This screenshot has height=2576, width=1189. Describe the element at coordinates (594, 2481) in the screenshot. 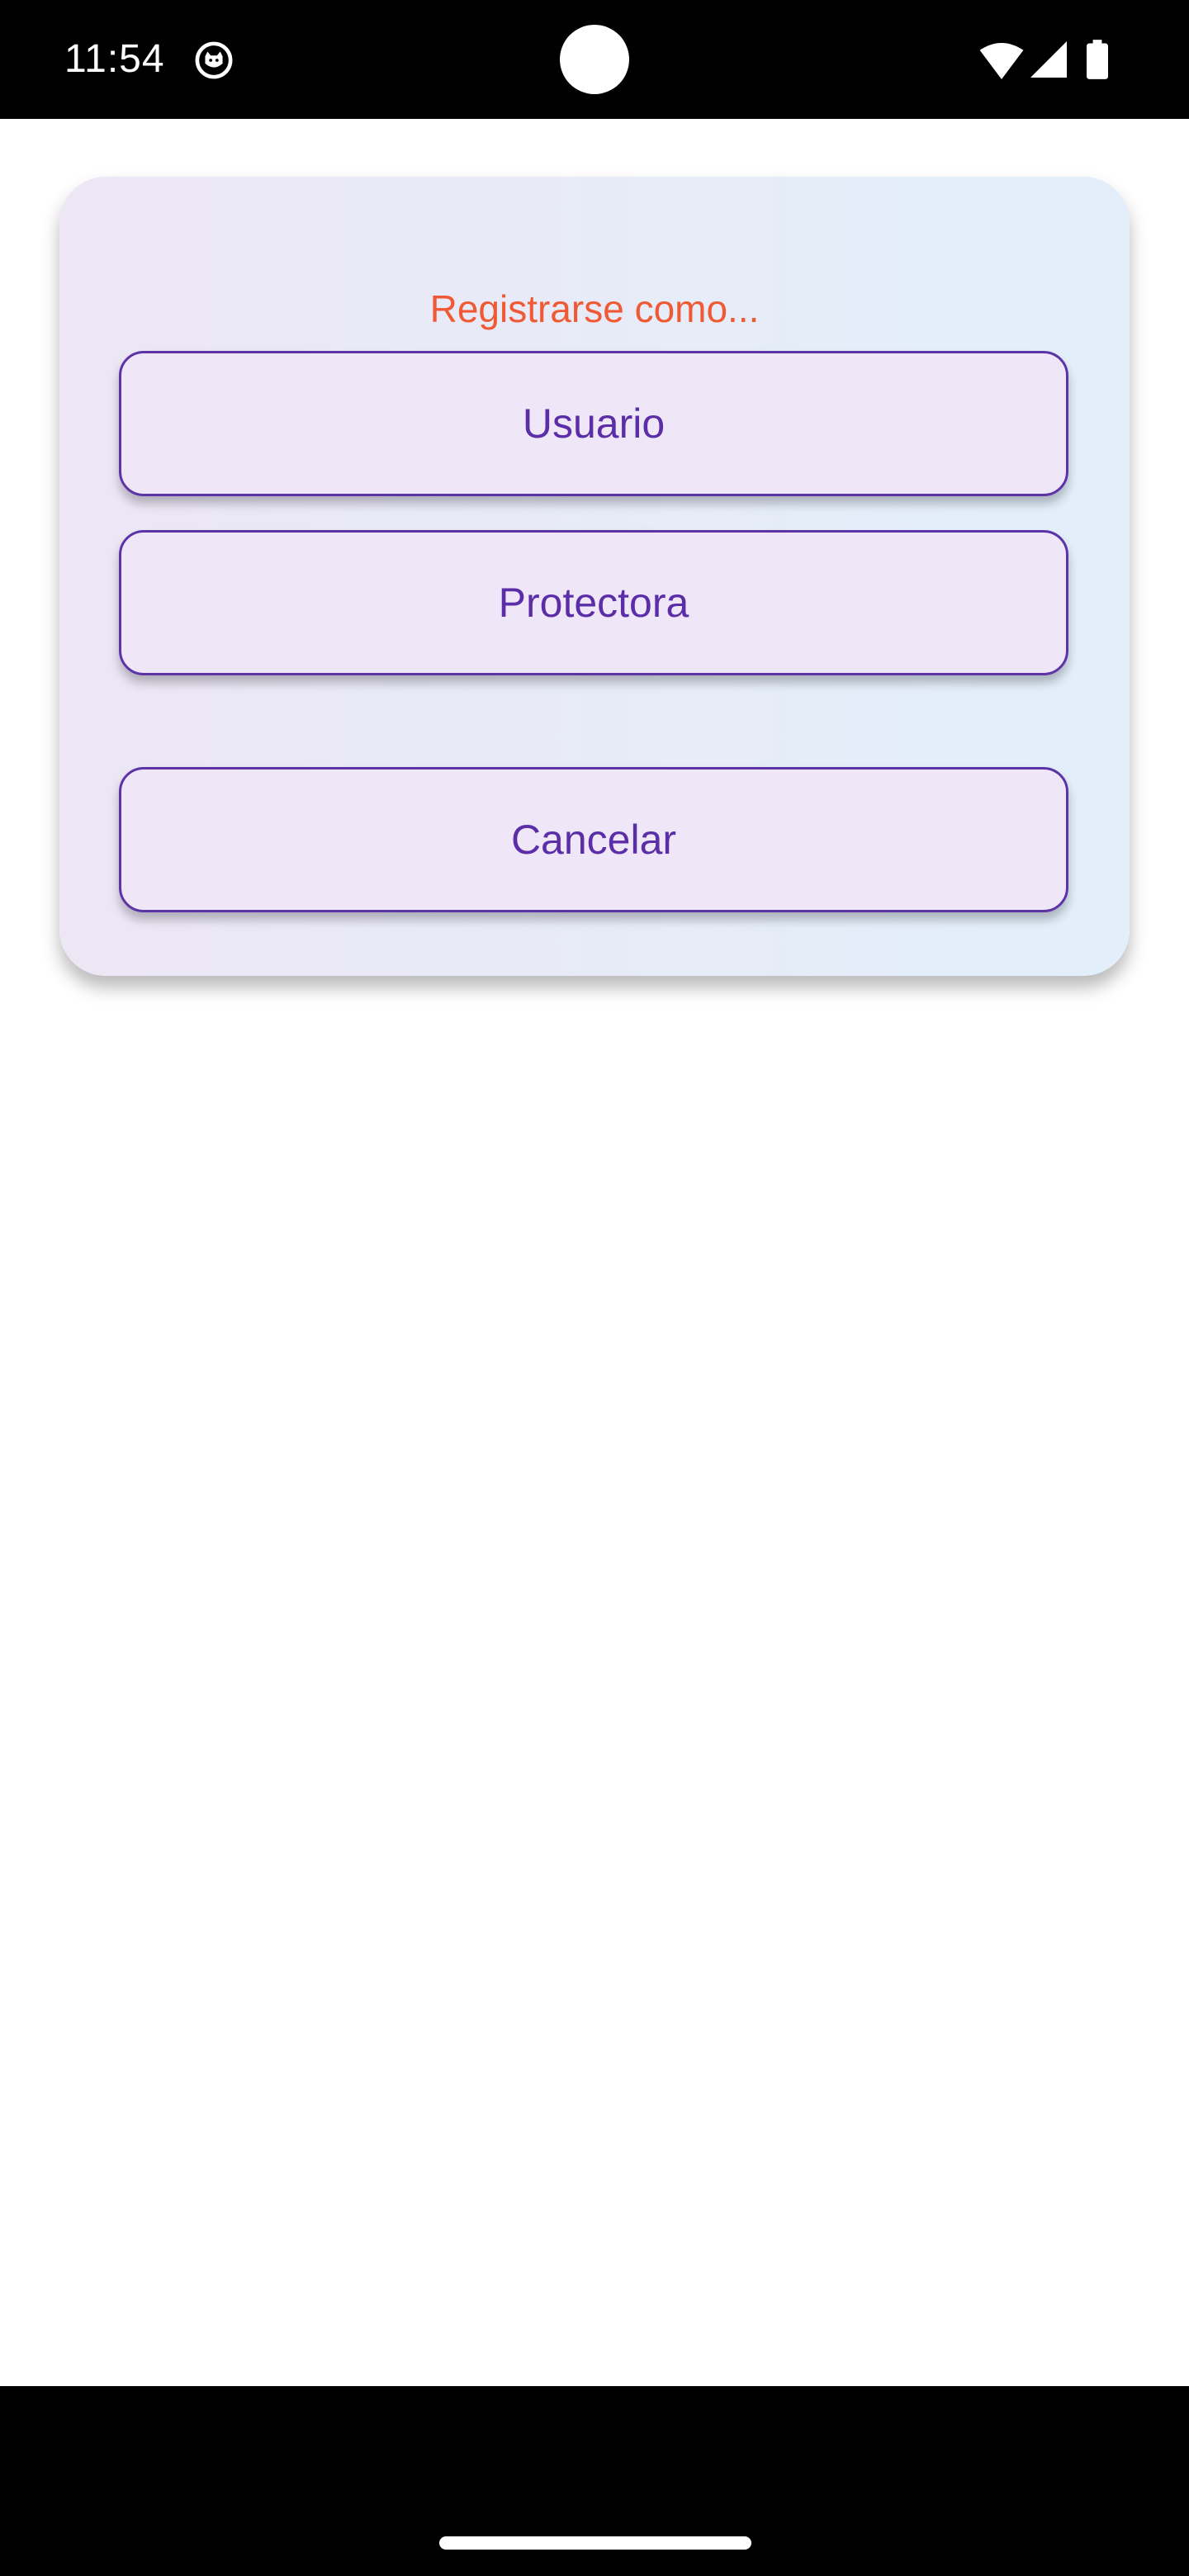

I see `navigation-bar` at that location.